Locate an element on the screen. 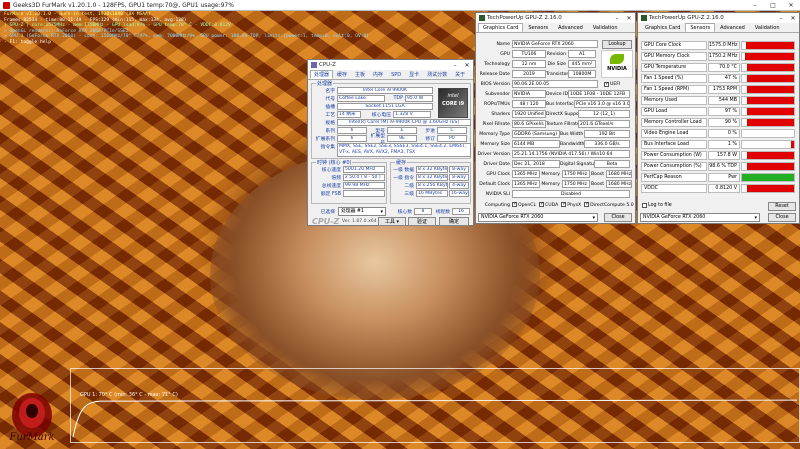 The image size is (800, 449). uefi-checkbox is located at coordinates (606, 84).